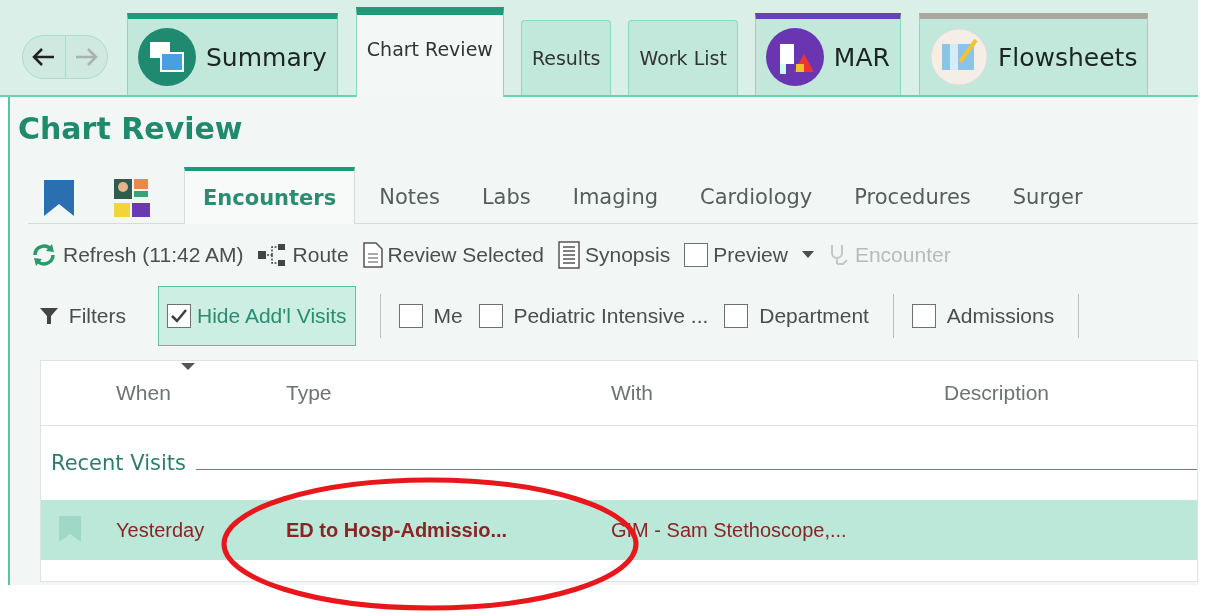 The width and height of the screenshot is (1214, 613). I want to click on filters-button: Filters, so click(83, 316).